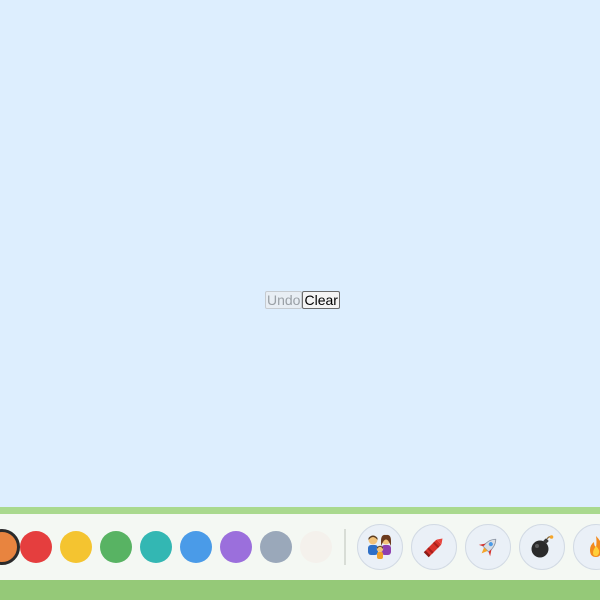 Image resolution: width=600 pixels, height=600 pixels. I want to click on fire-icon, so click(591, 547).